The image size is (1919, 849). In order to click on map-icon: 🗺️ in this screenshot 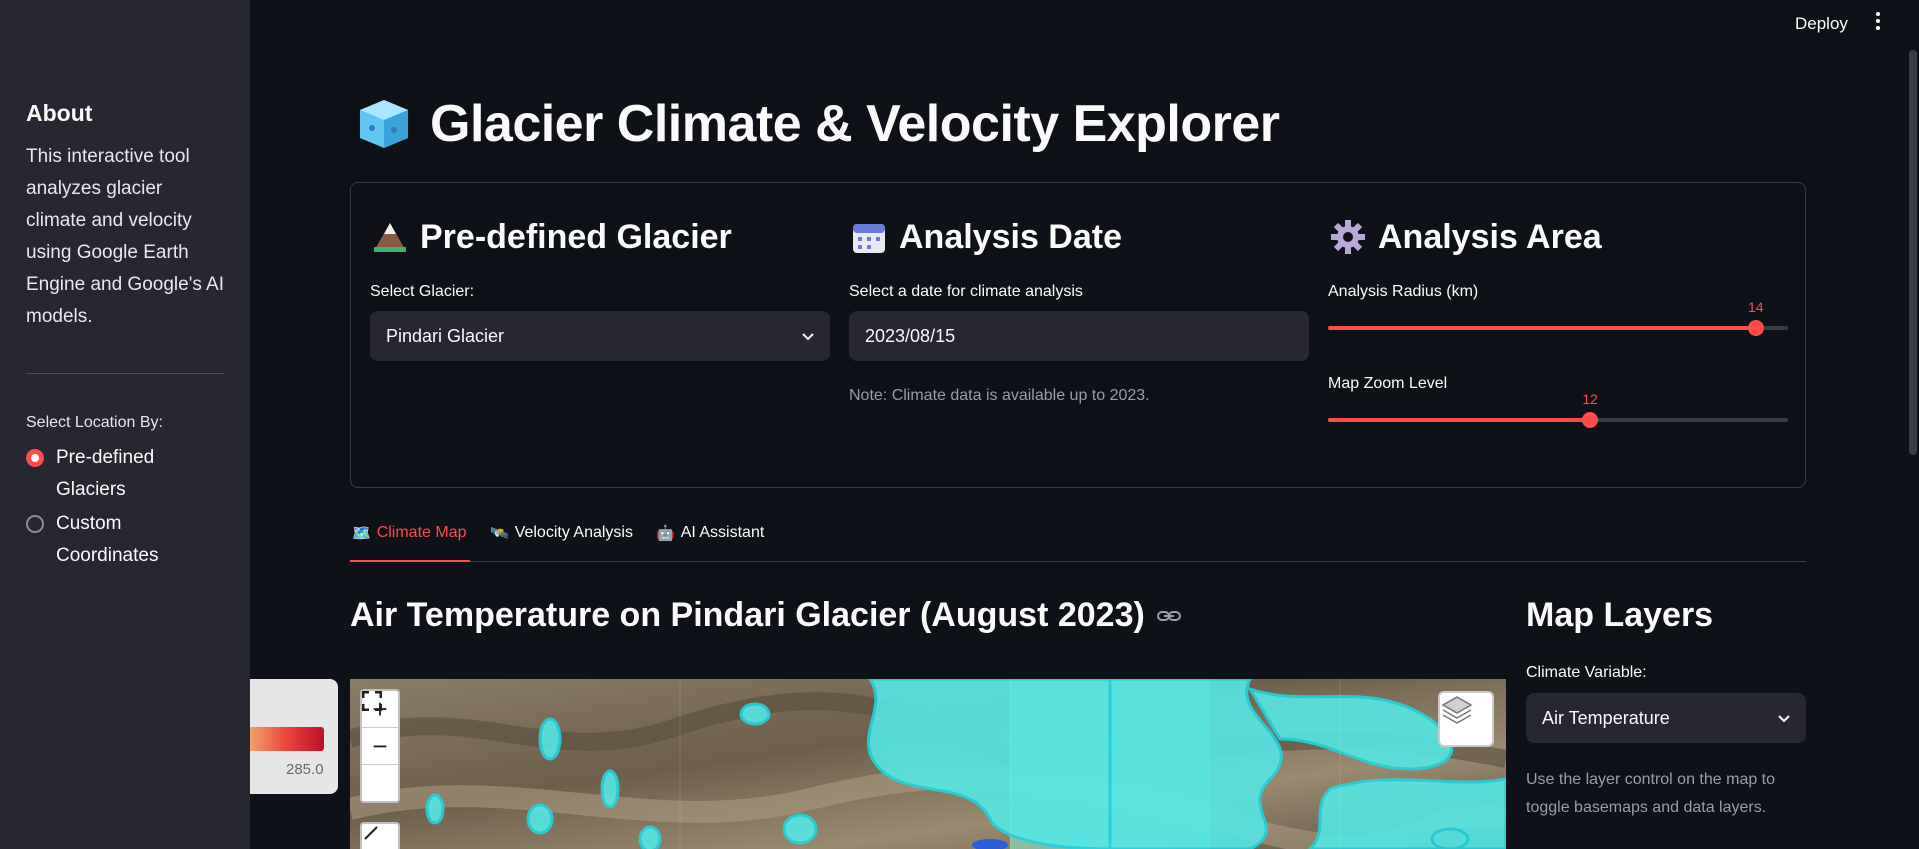, I will do `click(361, 533)`.